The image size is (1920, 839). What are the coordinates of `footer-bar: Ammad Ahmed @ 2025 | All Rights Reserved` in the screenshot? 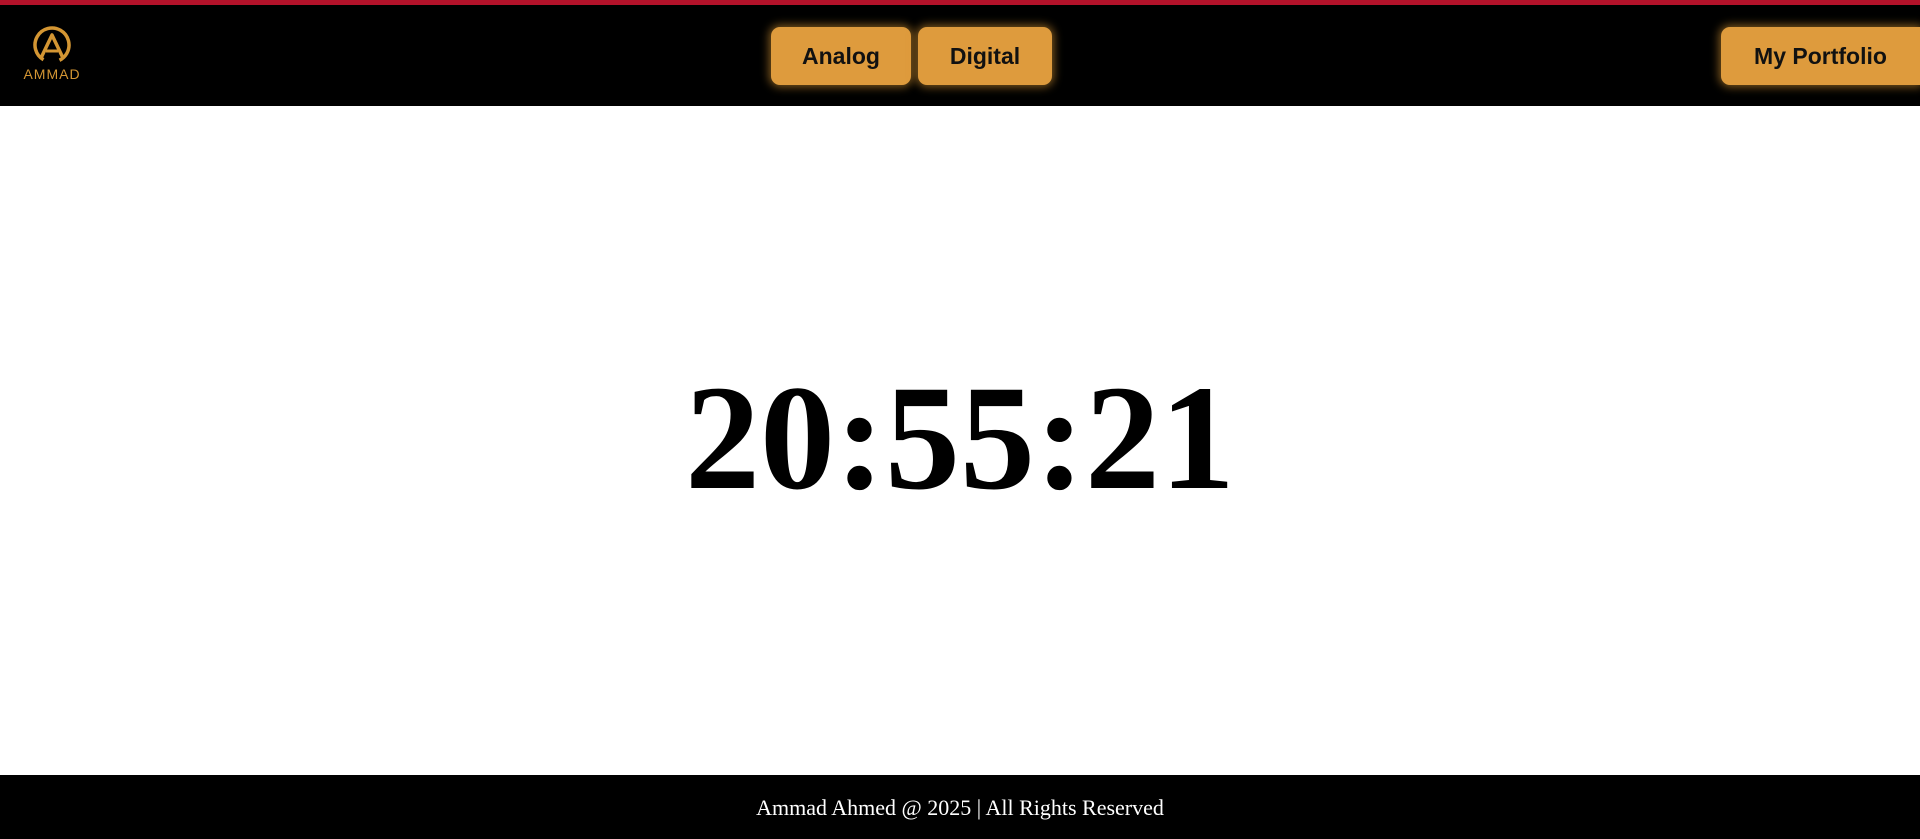 It's located at (960, 807).